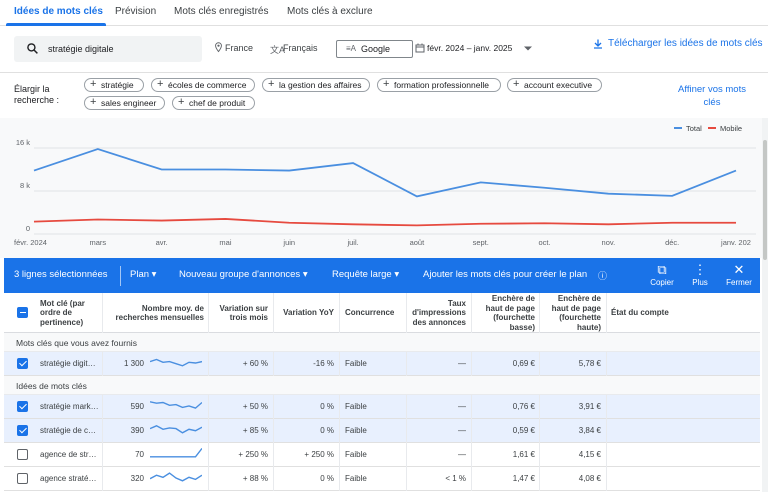 The image size is (768, 492). I want to click on column-account-status: État du compte, so click(656, 313).